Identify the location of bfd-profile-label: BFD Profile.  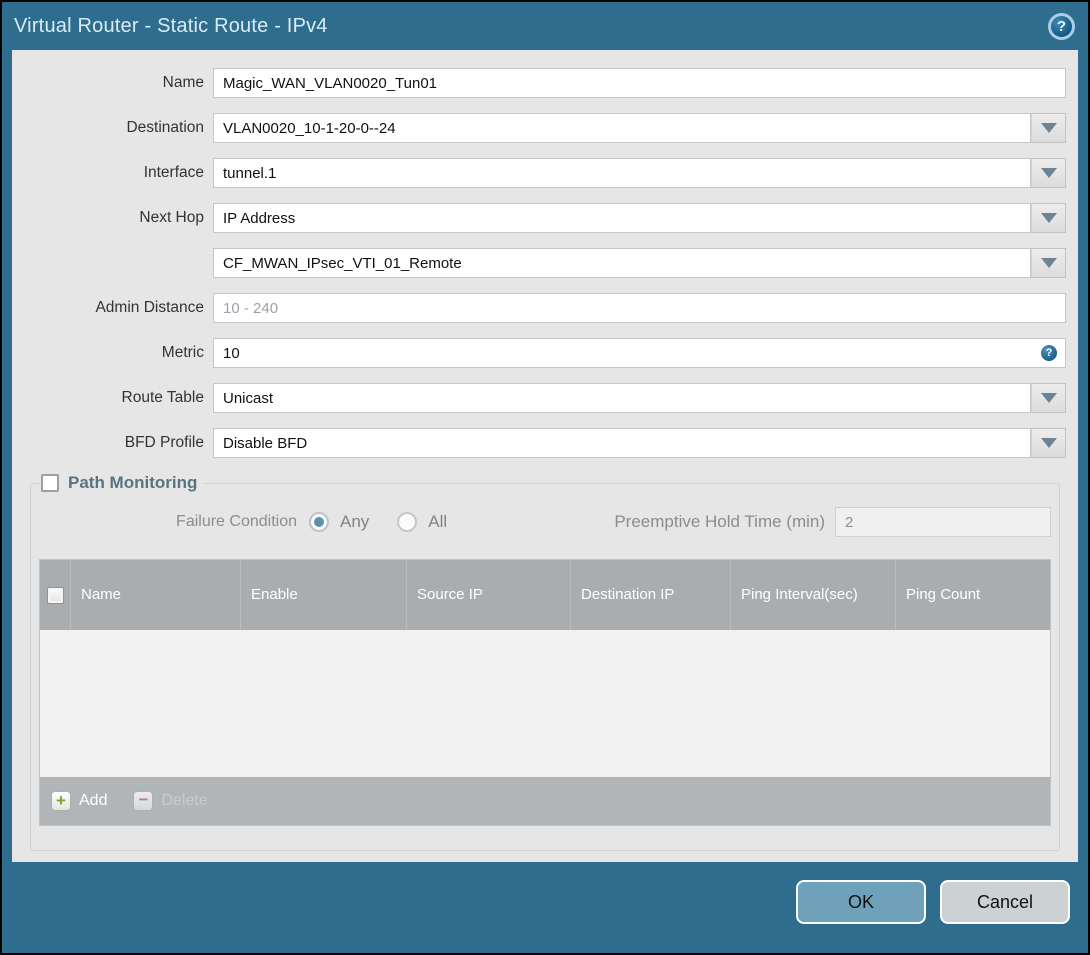
(164, 442).